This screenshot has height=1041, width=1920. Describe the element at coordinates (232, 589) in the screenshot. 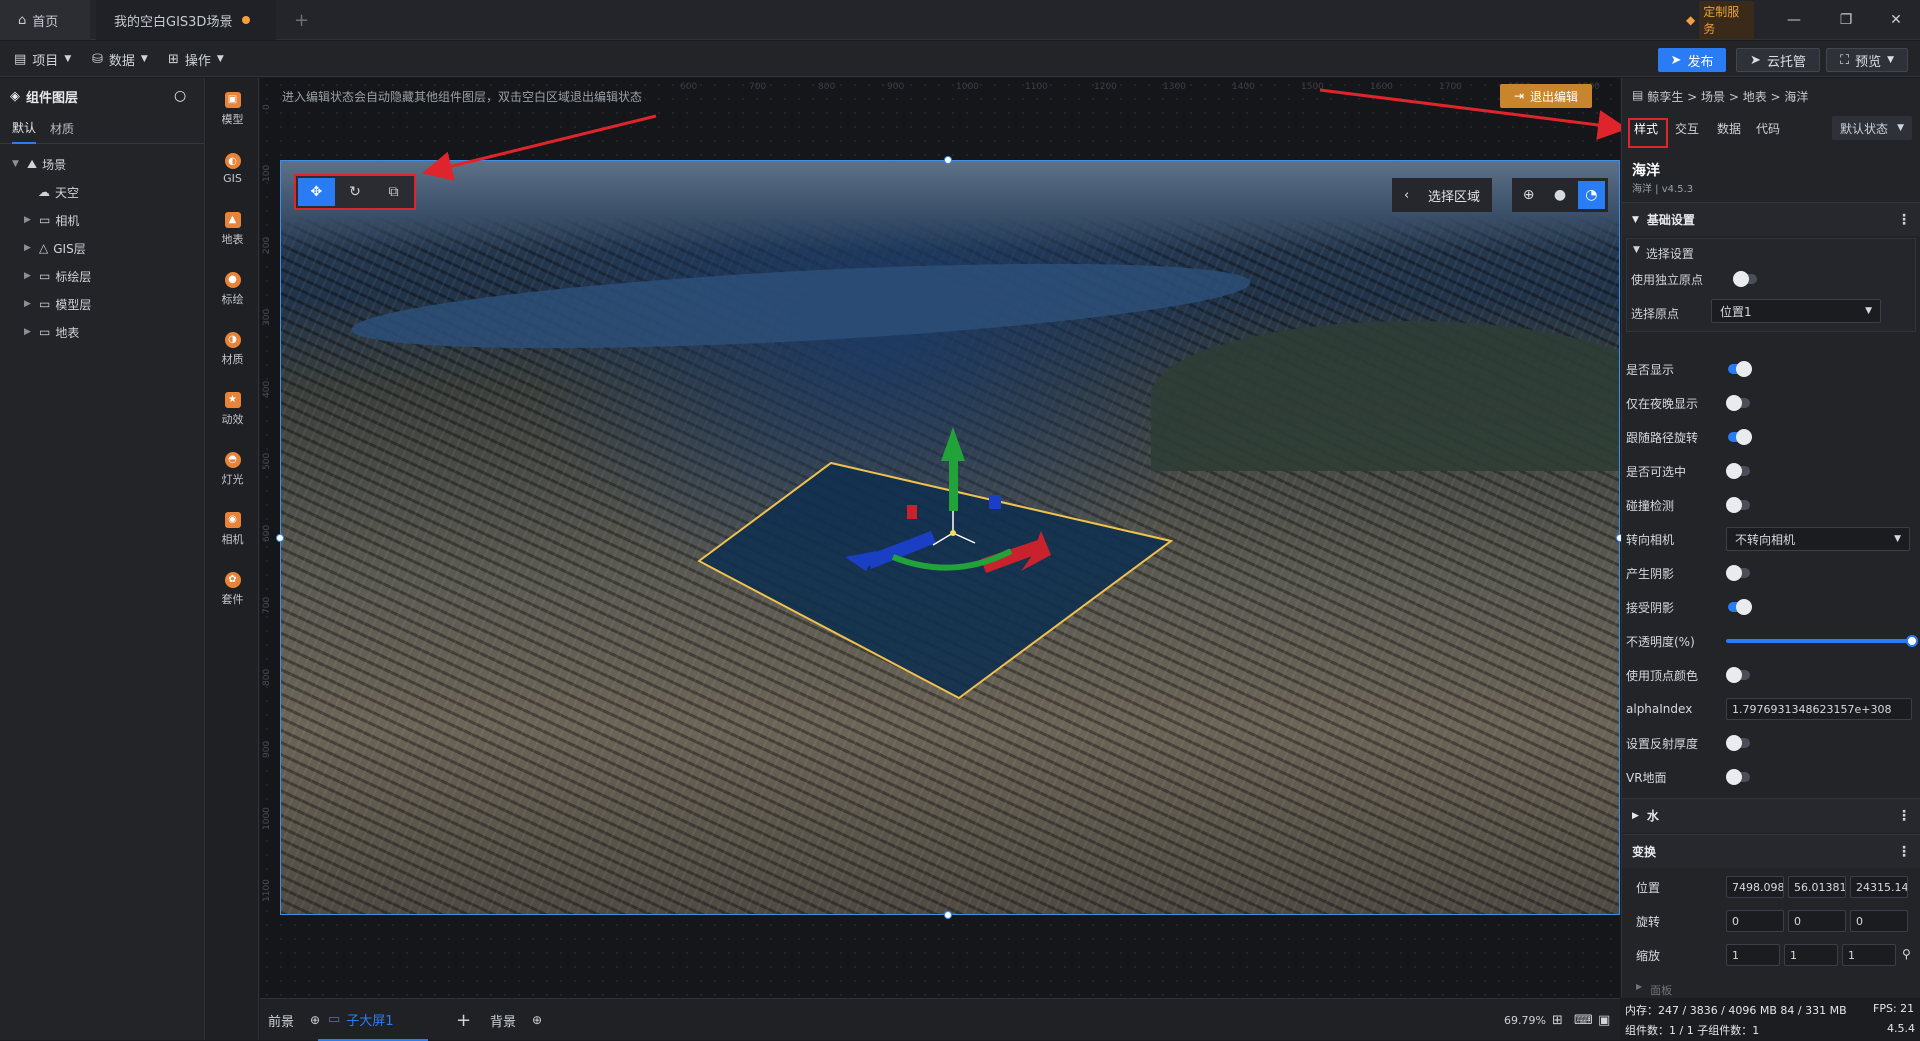

I see `icon-bar-kit: ✿ 套件` at that location.